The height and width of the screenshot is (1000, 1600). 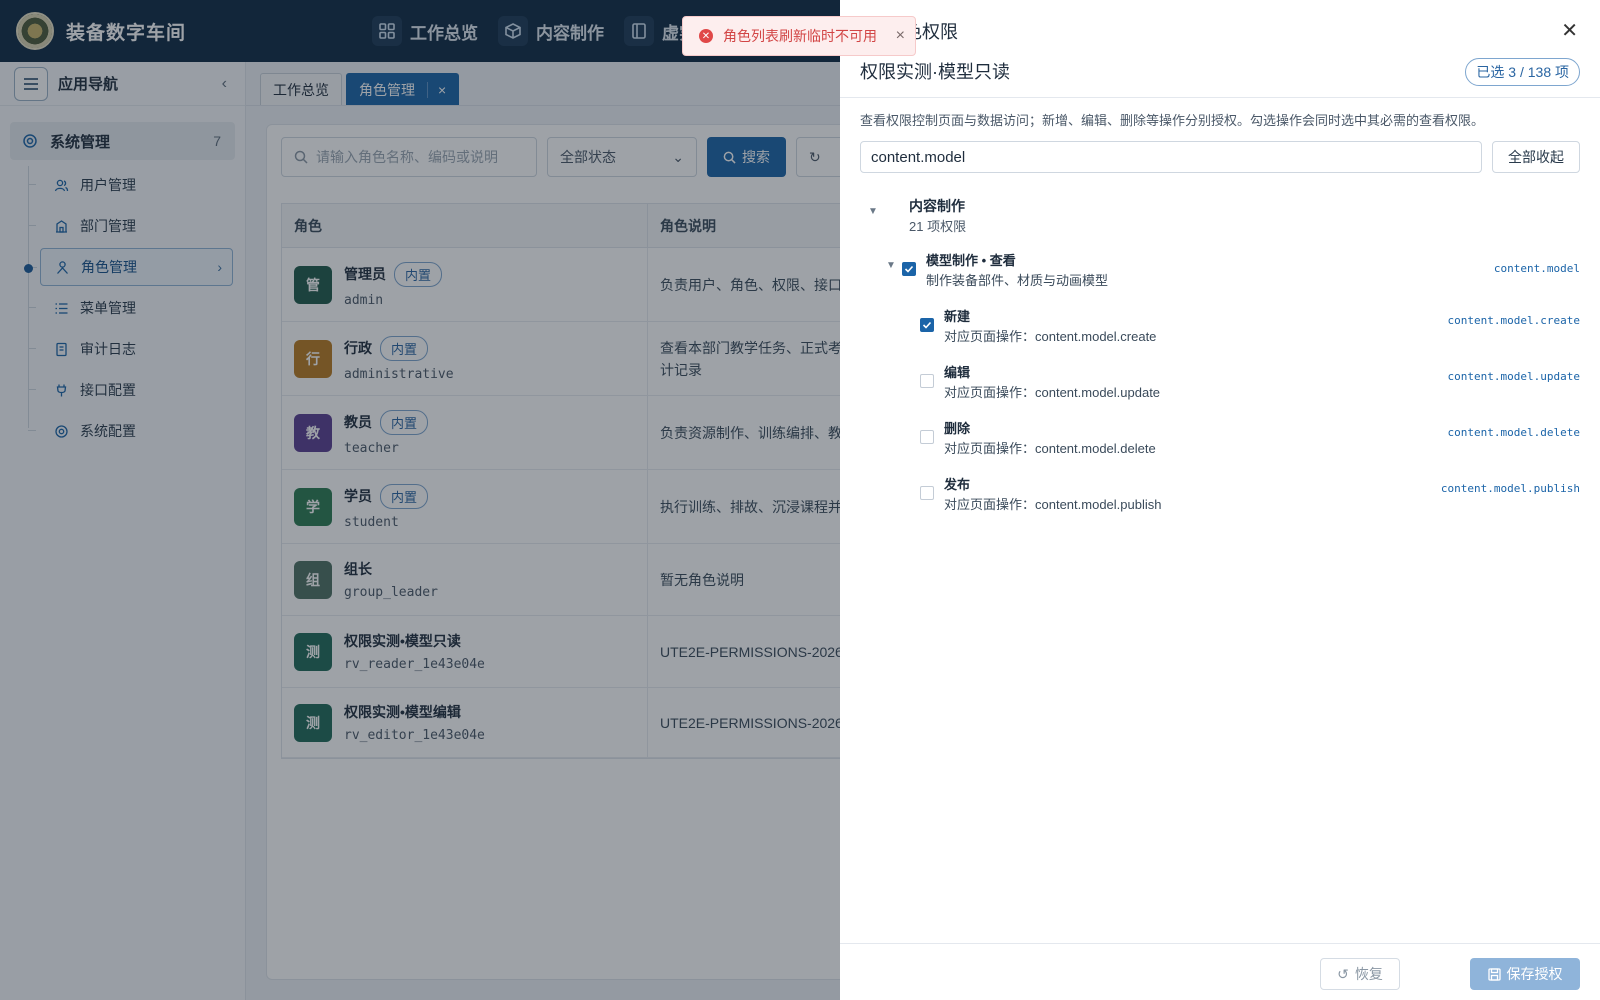 I want to click on save-label: 保存授权, so click(x=1534, y=974).